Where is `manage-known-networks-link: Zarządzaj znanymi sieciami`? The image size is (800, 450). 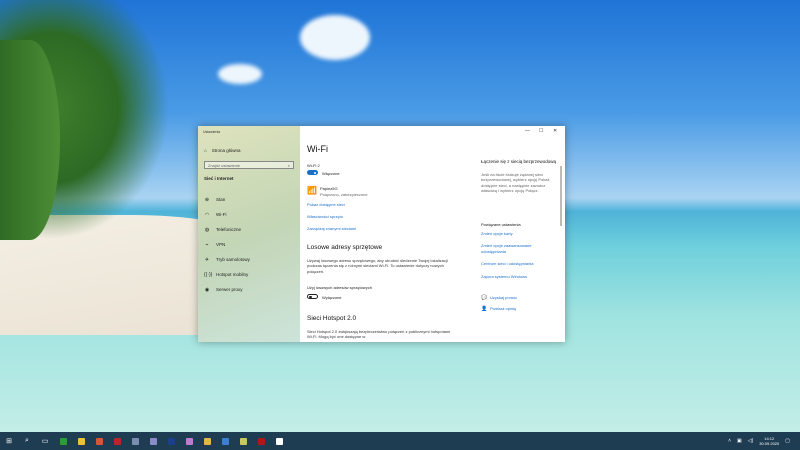
manage-known-networks-link: Zarządzaj znanymi sieciami is located at coordinates (331, 228).